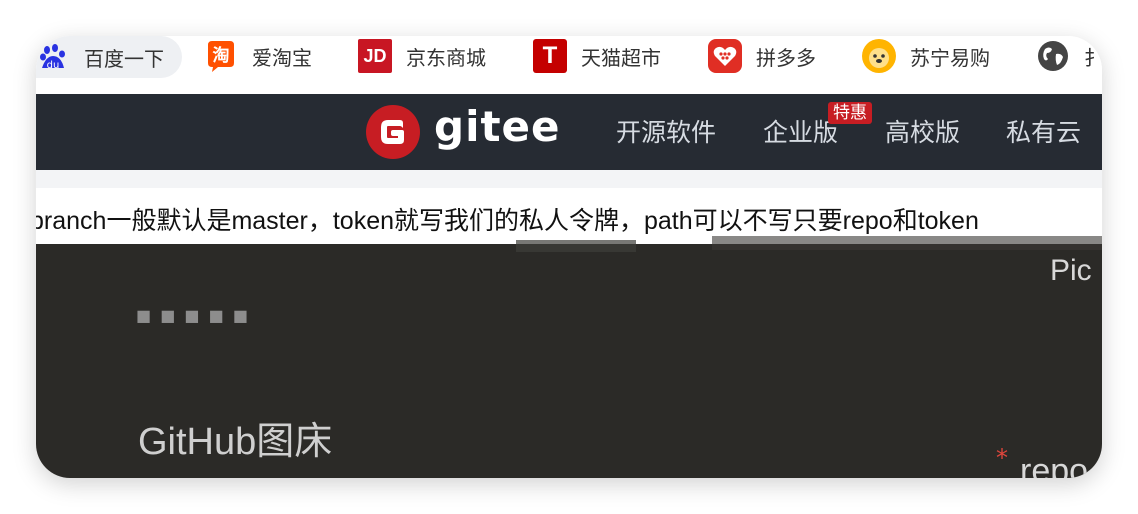 This screenshot has width=1138, height=514. I want to click on bookmark-jd: JD 京东商城, so click(422, 56).